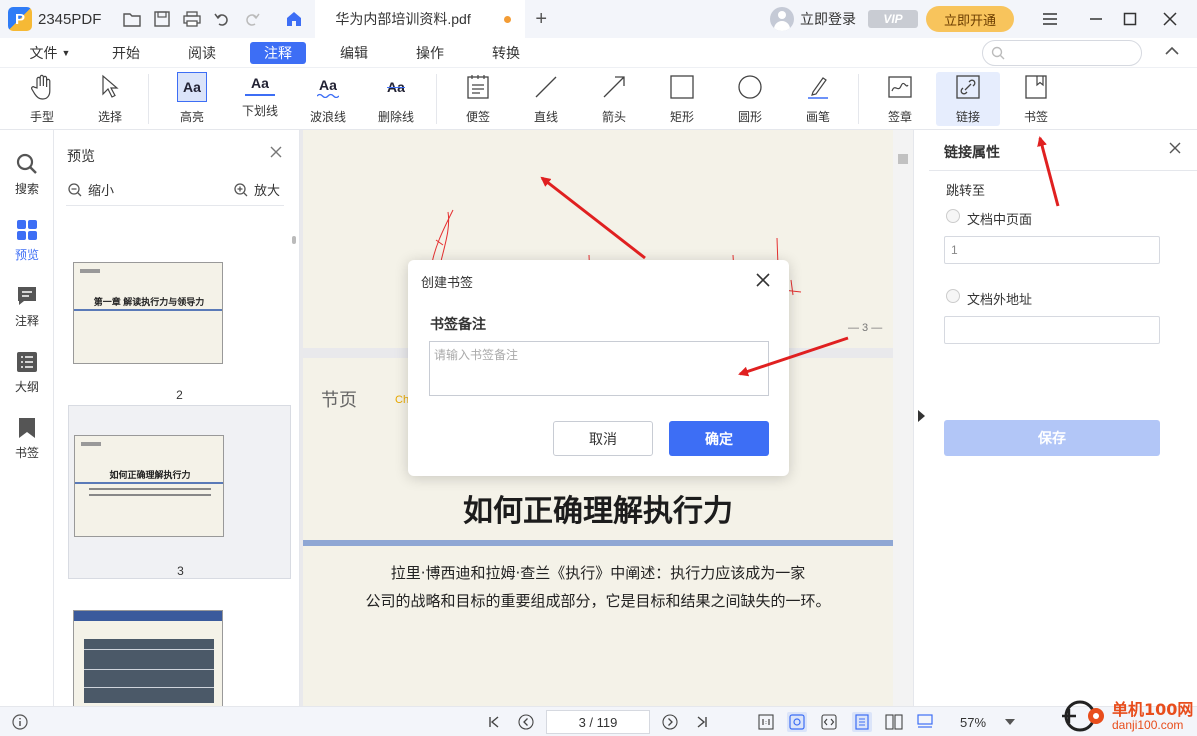 The width and height of the screenshot is (1197, 736). What do you see at coordinates (149, 486) in the screenshot?
I see `thumbnail-image: 如何正确理解执行力` at bounding box center [149, 486].